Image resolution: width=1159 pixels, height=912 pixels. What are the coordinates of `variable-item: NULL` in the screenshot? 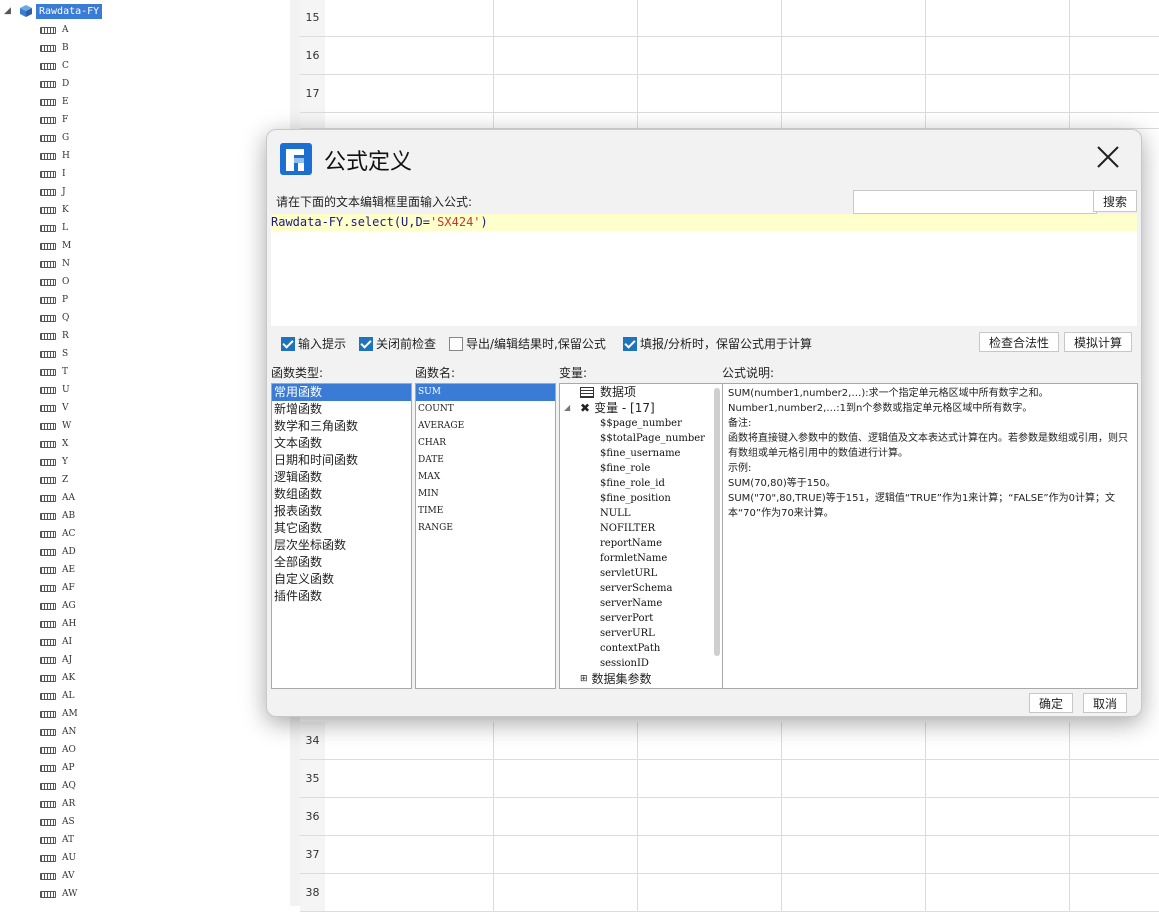 It's located at (641, 513).